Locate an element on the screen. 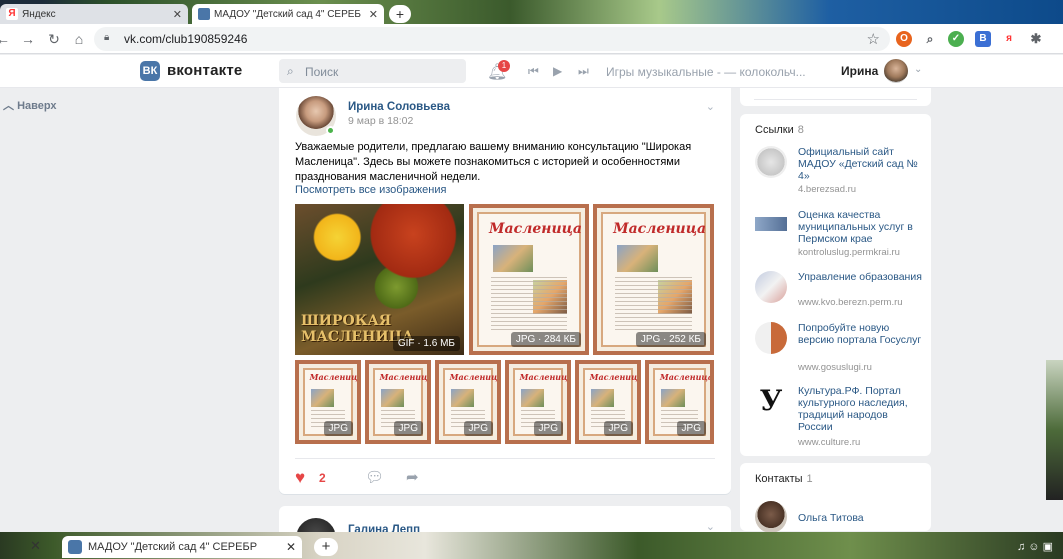  share-icon: ➦ is located at coordinates (412, 477).